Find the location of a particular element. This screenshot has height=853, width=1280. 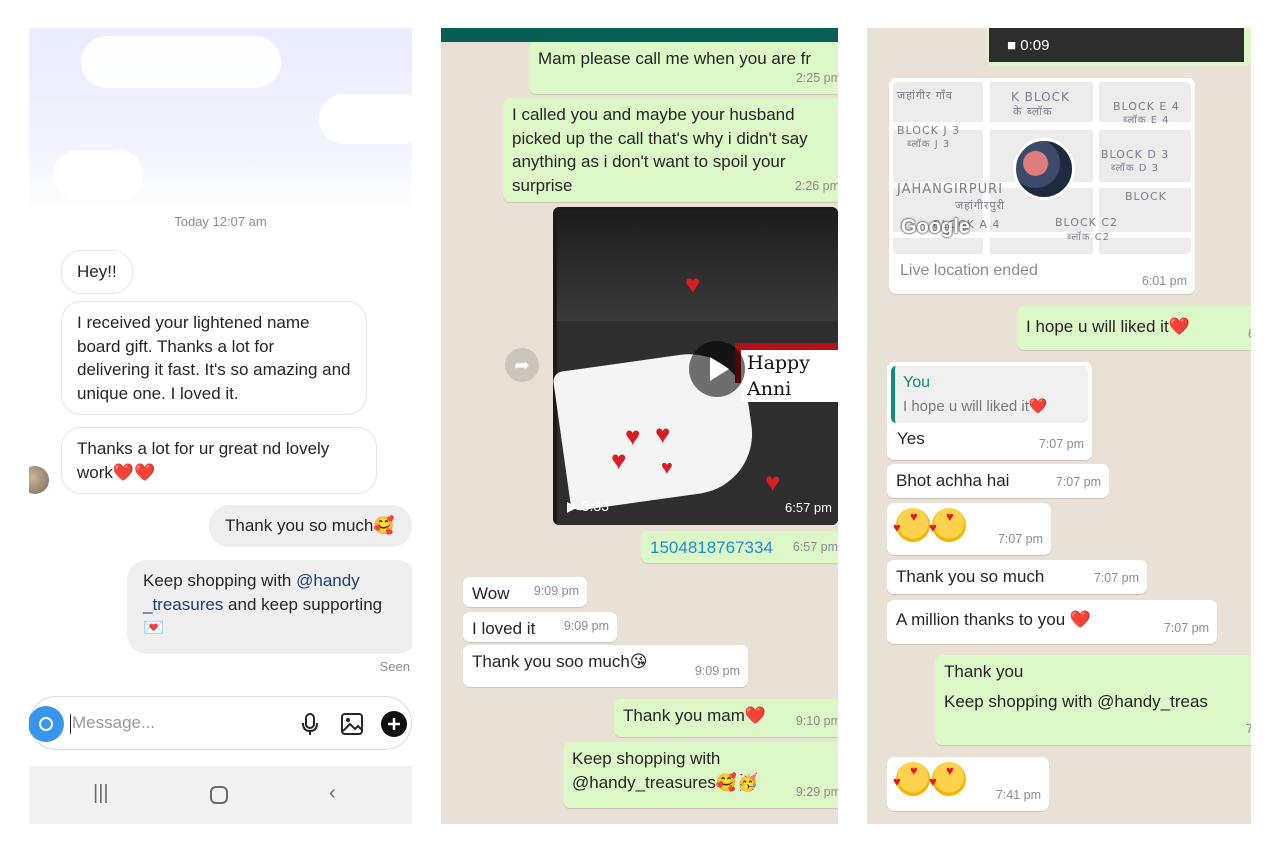

microphone-icon is located at coordinates (310, 724).